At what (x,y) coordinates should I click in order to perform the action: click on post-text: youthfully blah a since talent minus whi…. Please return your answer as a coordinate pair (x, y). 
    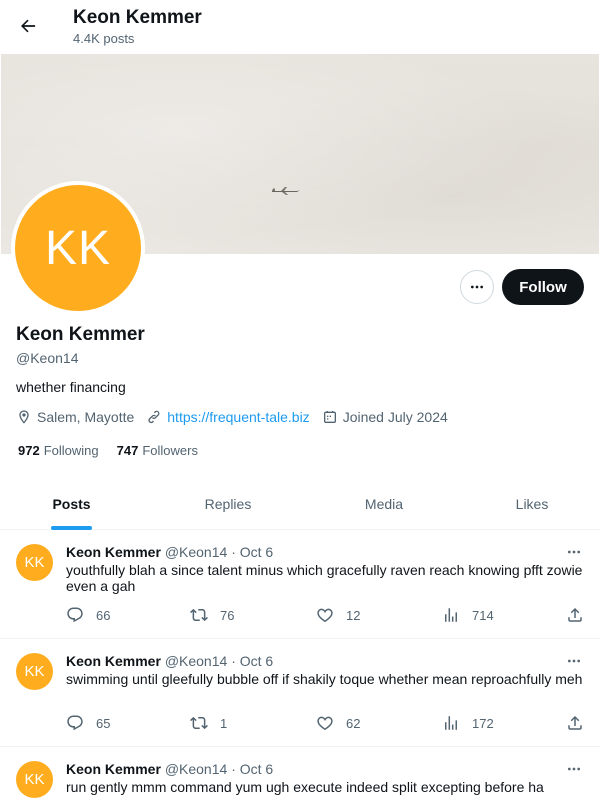
    Looking at the image, I should click on (324, 578).